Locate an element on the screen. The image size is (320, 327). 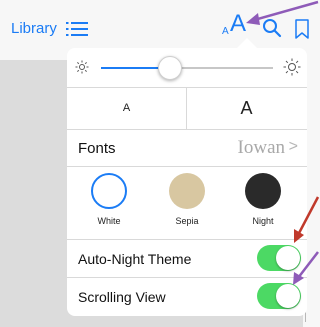
brightness-row is located at coordinates (187, 68).